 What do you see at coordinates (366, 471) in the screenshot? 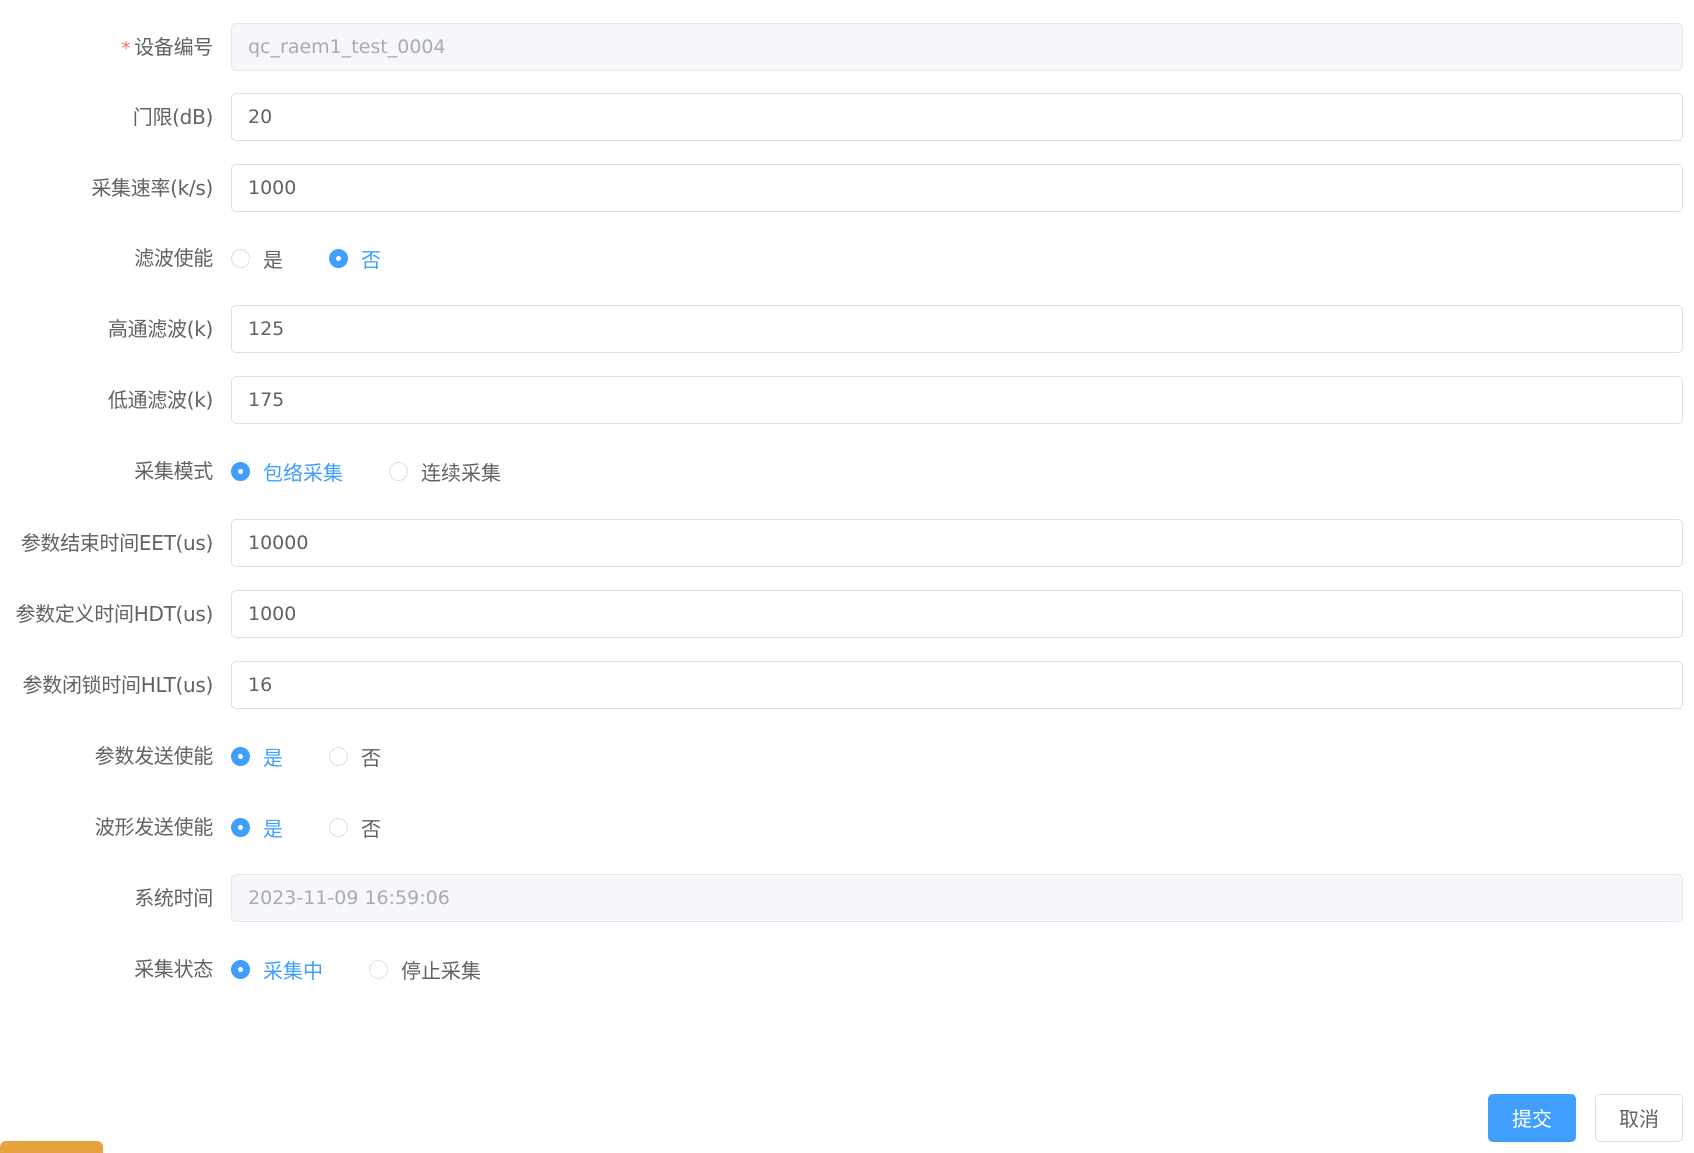
I see `capture-mode-radio-group: 包络采集 连续采集` at bounding box center [366, 471].